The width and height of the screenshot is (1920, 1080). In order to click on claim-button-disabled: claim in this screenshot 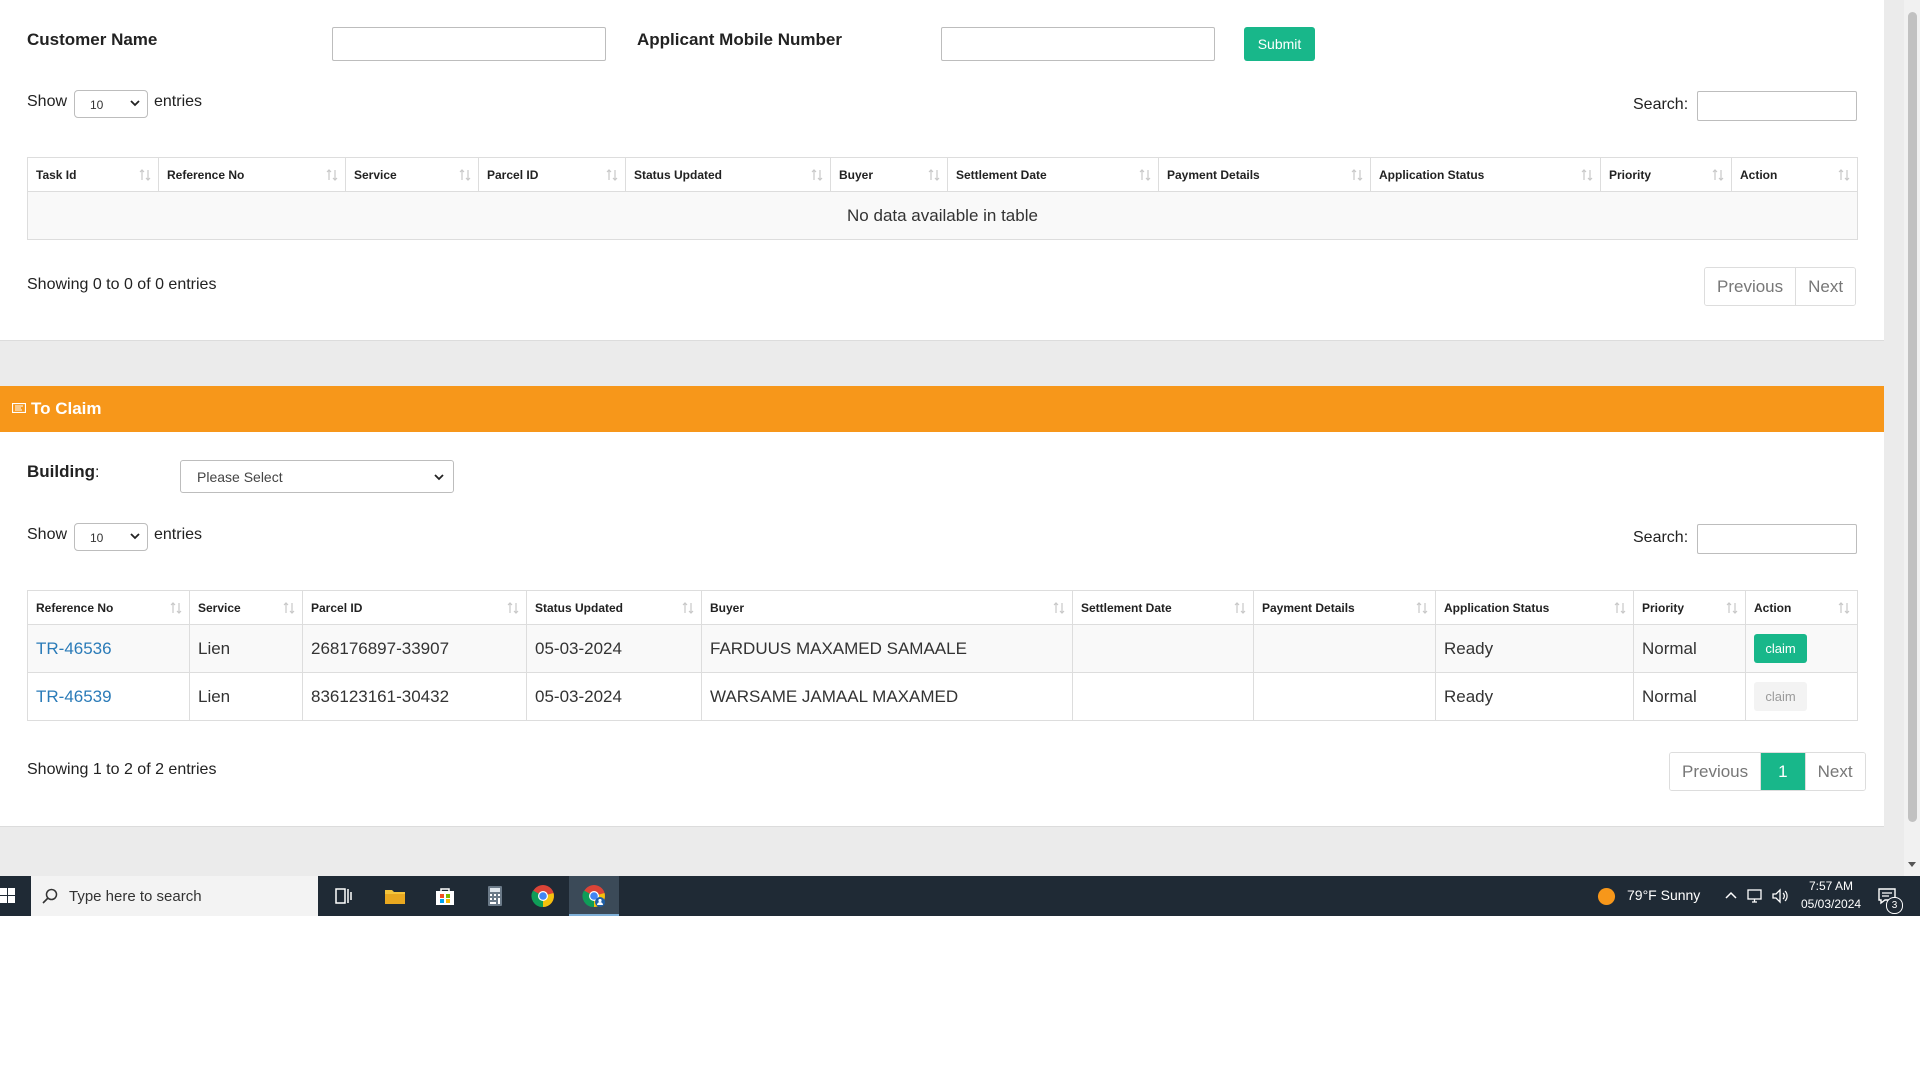, I will do `click(1780, 696)`.